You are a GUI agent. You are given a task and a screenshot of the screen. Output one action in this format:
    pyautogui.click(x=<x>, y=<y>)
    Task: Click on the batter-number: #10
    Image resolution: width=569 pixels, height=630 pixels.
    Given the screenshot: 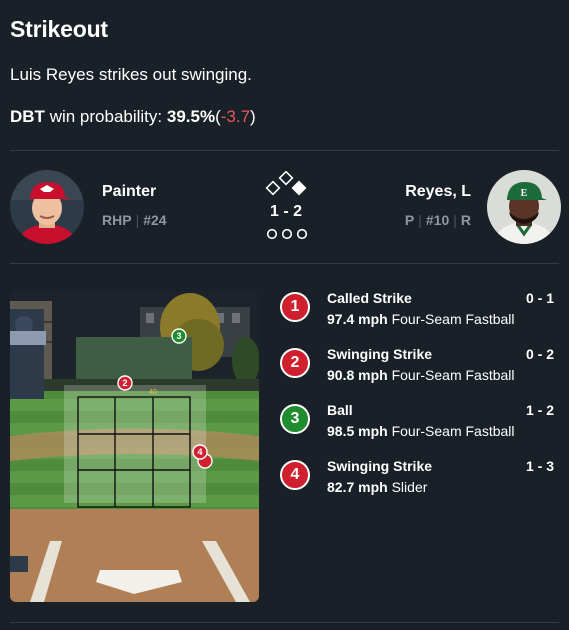 What is the action you would take?
    pyautogui.click(x=437, y=220)
    